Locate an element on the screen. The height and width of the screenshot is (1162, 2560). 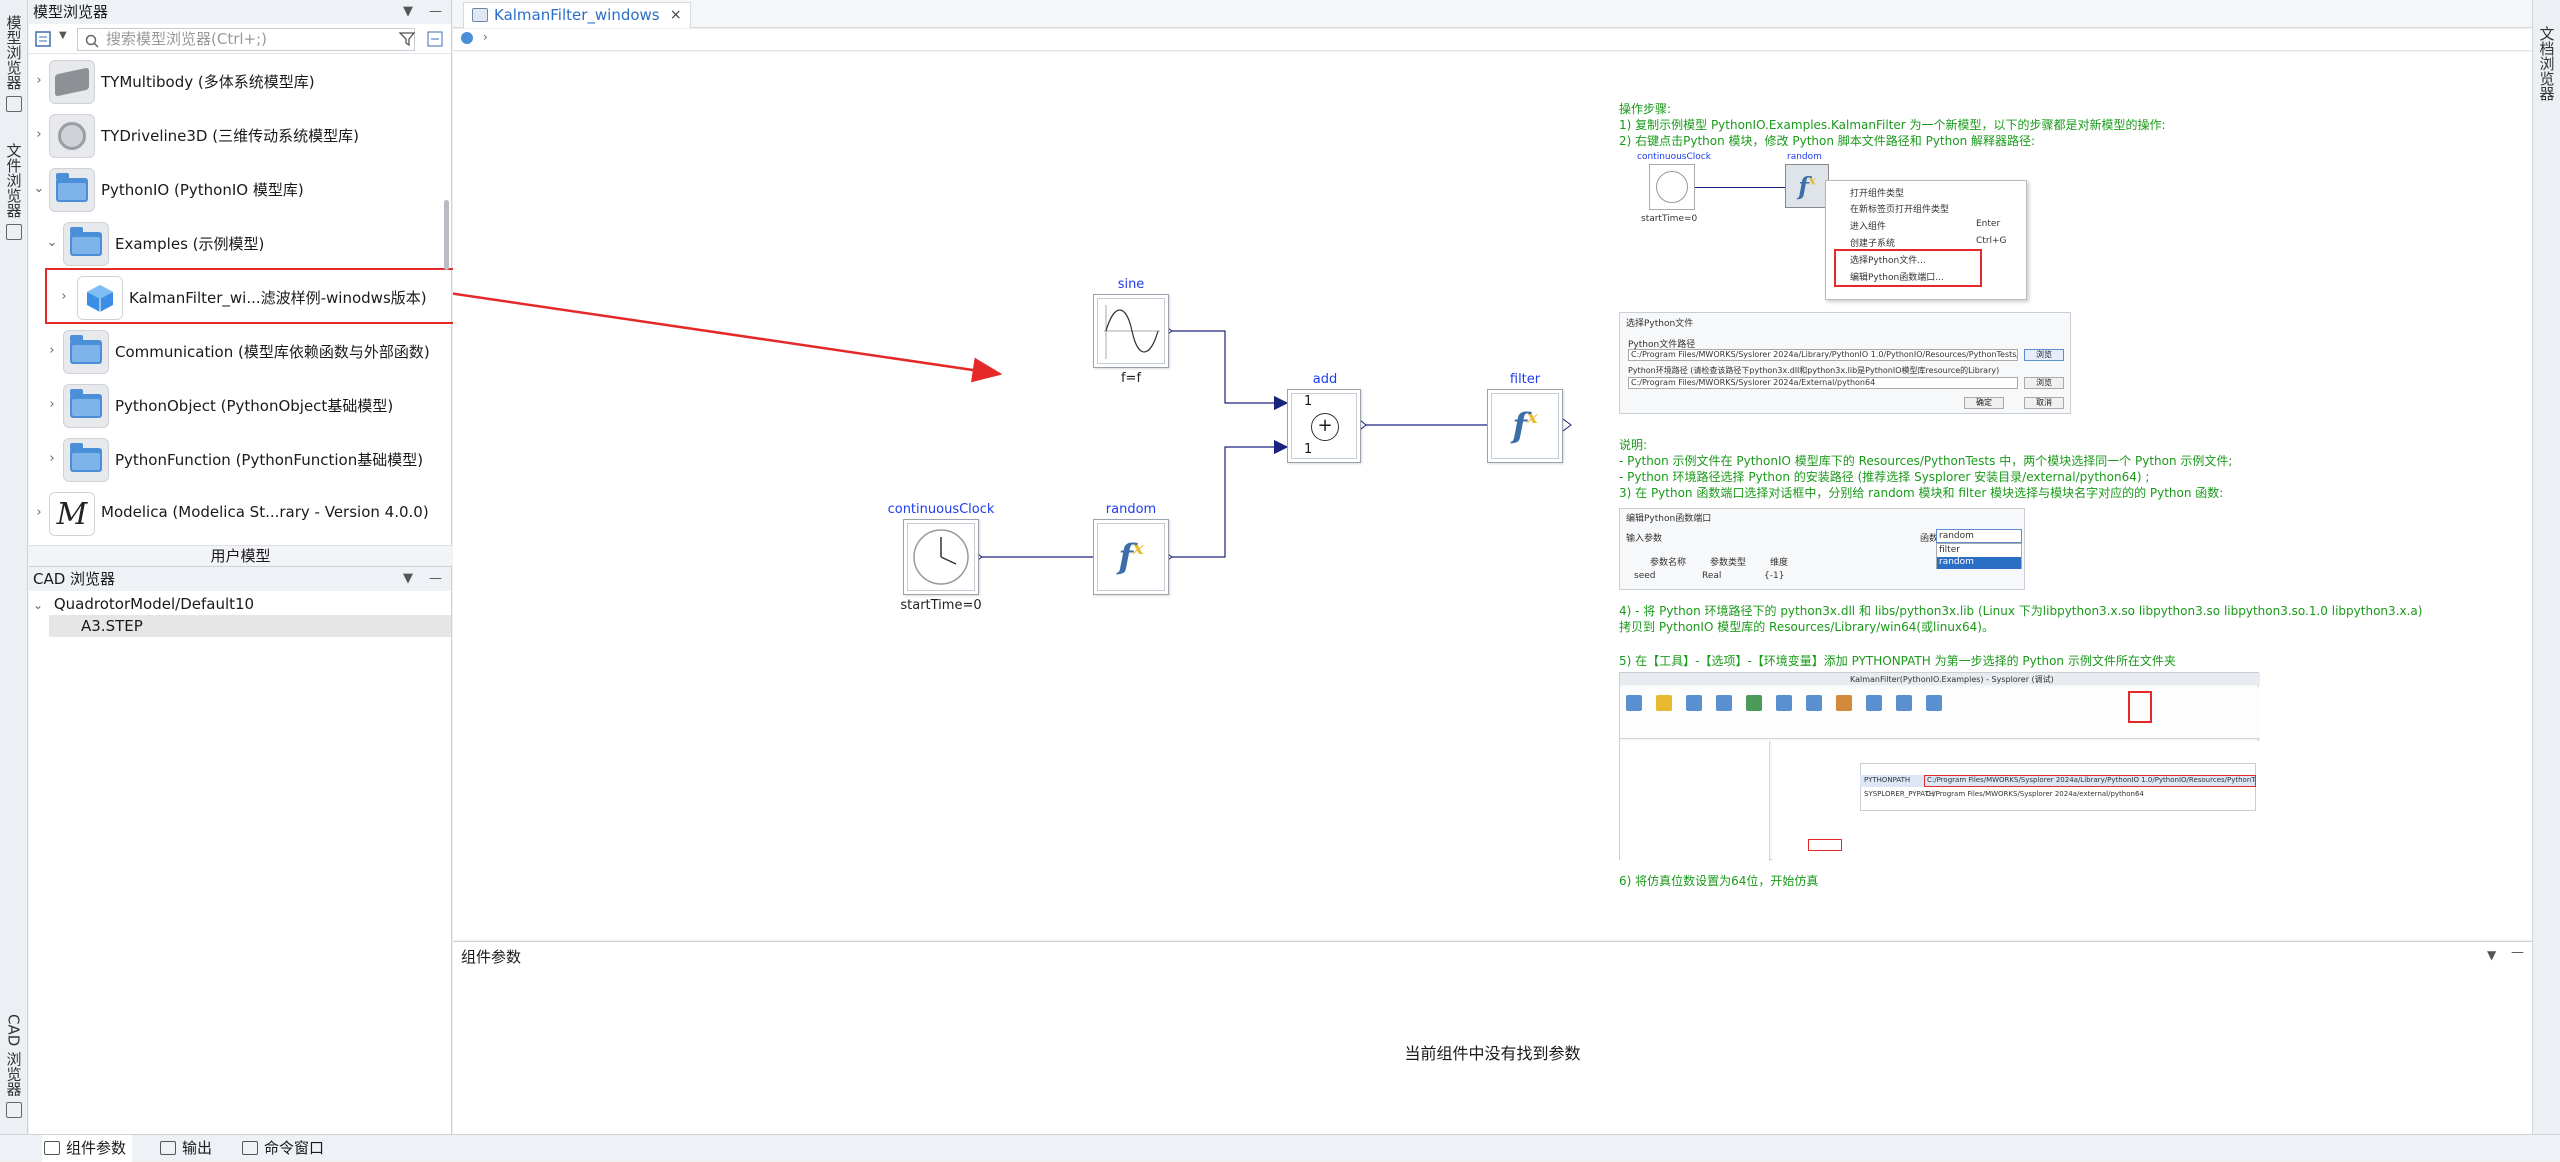
vtab-file-browser: 文件浏览器 is located at coordinates (14, 180).